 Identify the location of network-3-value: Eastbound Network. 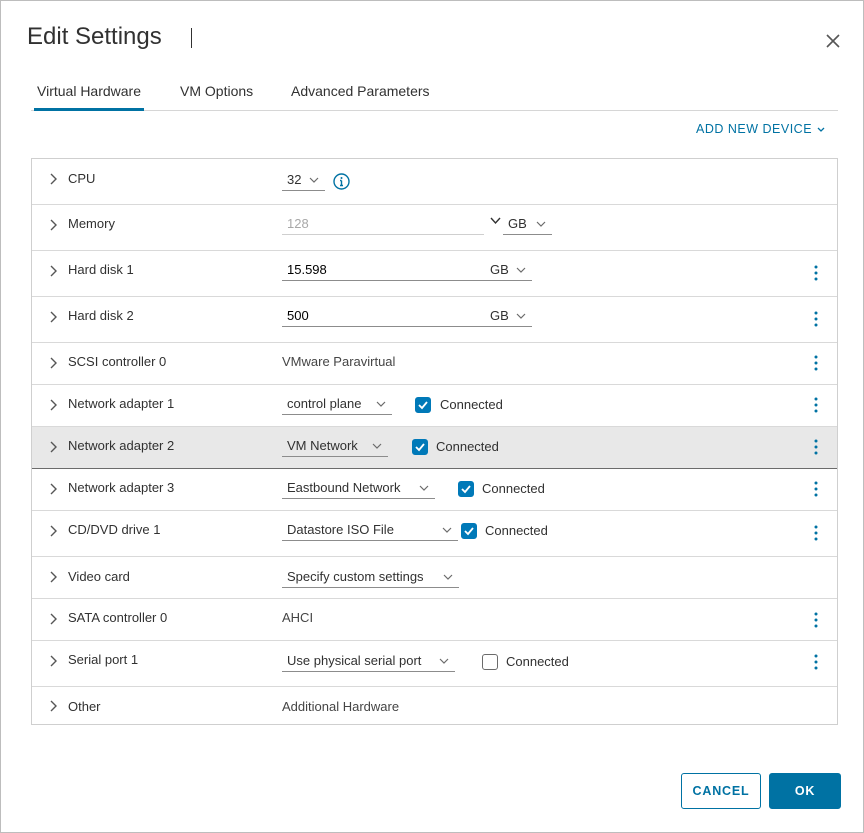
(344, 487).